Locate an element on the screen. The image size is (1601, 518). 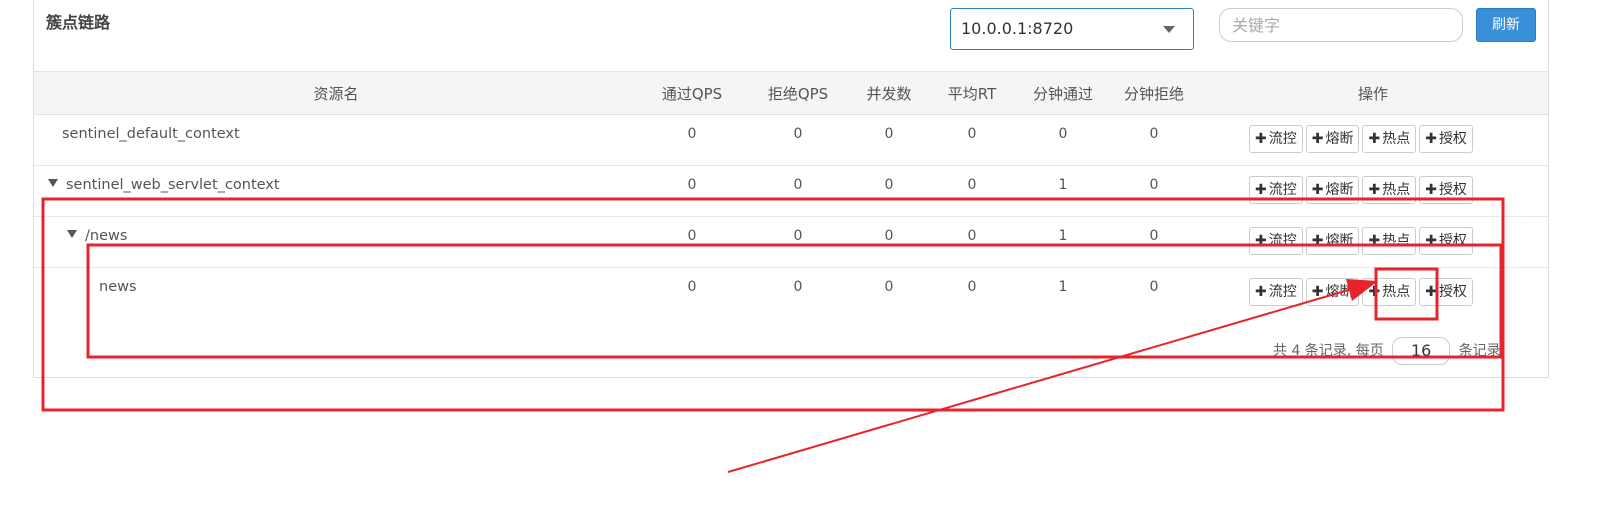
header-ops: 操作 is located at coordinates (1373, 94).